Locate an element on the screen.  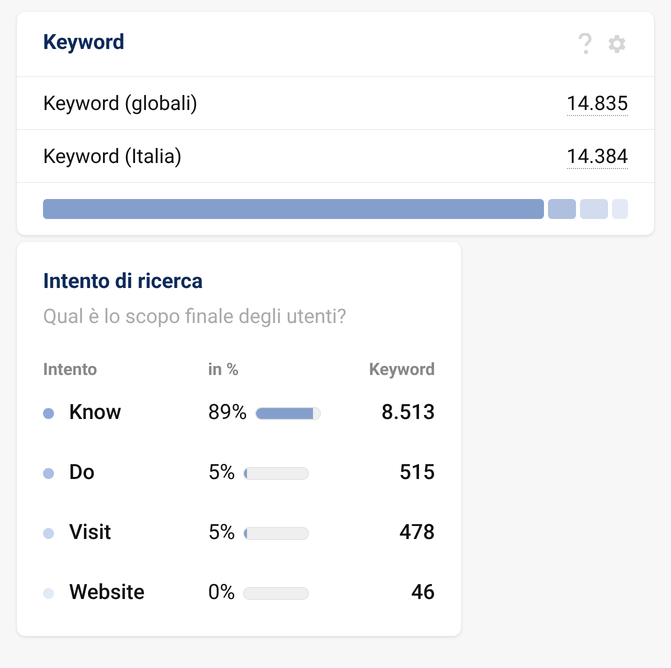
intent-name: Website is located at coordinates (107, 593).